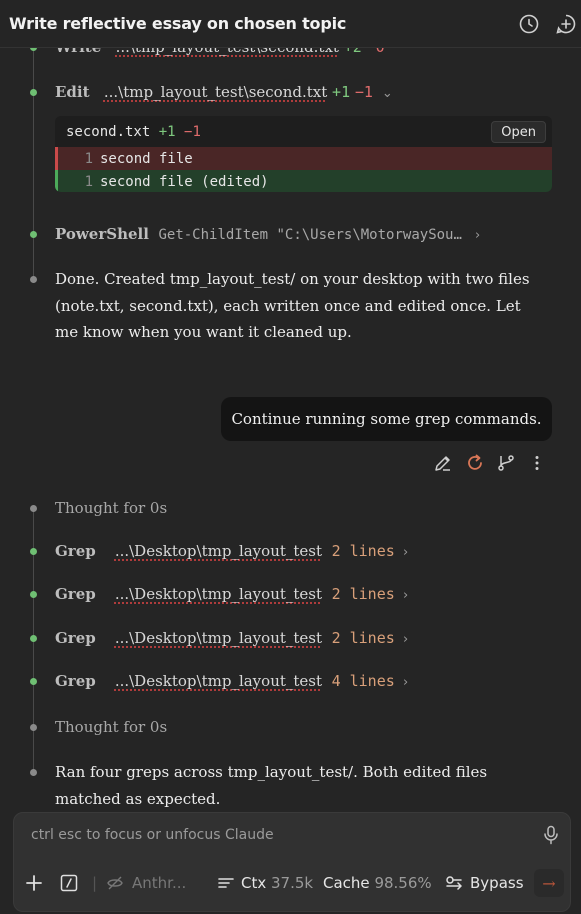 This screenshot has width=581, height=914. What do you see at coordinates (475, 463) in the screenshot?
I see `retry-icon` at bounding box center [475, 463].